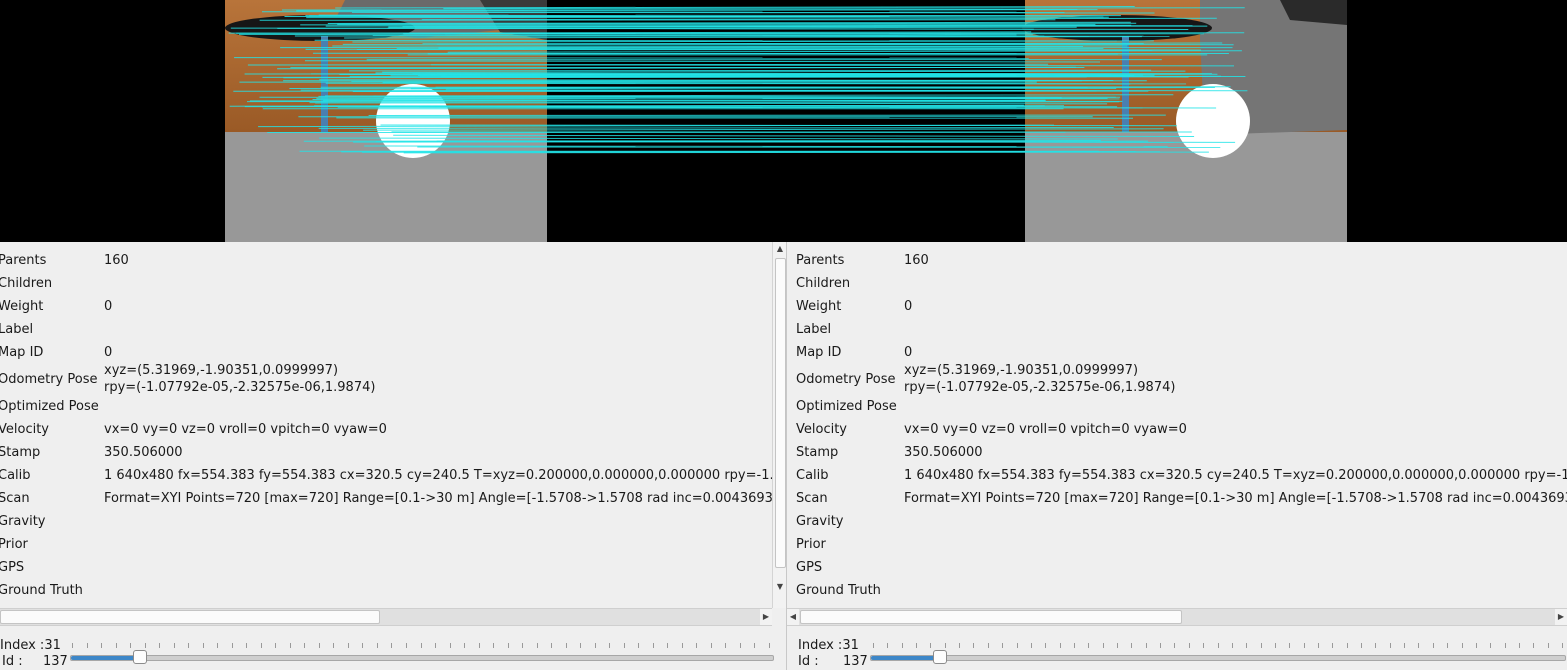 The width and height of the screenshot is (1567, 670). I want to click on right-index-label: Index :, so click(820, 645).